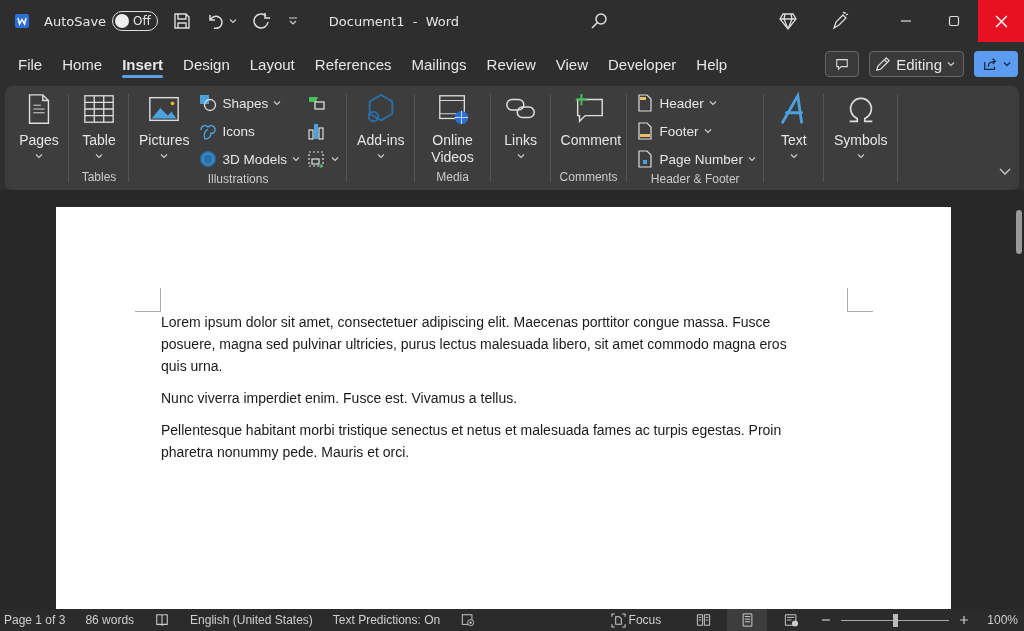  What do you see at coordinates (39, 126) in the screenshot?
I see `ribbon-button: Pages` at bounding box center [39, 126].